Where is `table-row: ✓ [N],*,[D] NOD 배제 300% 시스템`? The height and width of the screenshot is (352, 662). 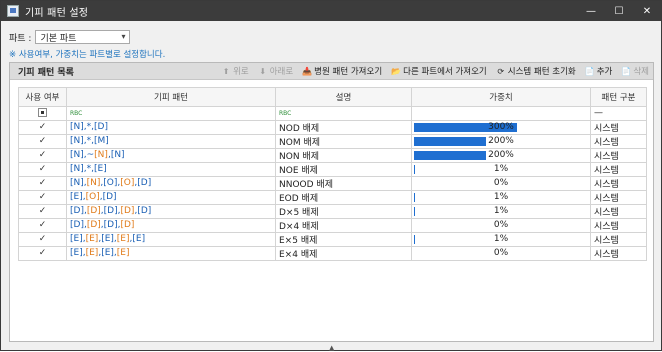 table-row: ✓ [N],*,[D] NOD 배제 300% 시스템 is located at coordinates (332, 127).